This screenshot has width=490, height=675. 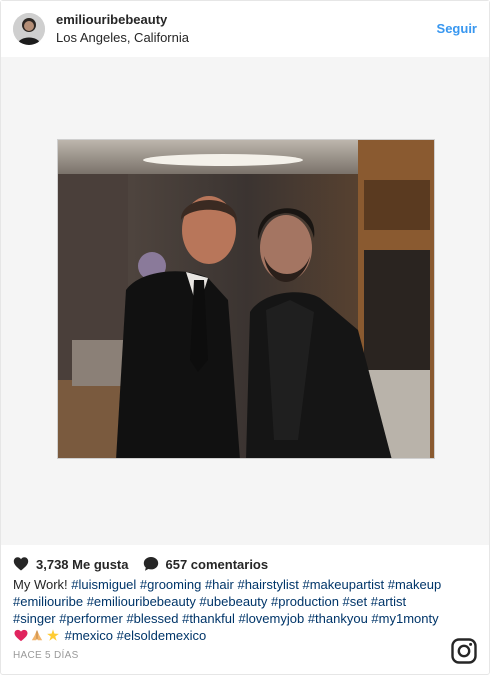 I want to click on engagement-stats: 3,738 Me gusta 657 comentarios, so click(x=147, y=564).